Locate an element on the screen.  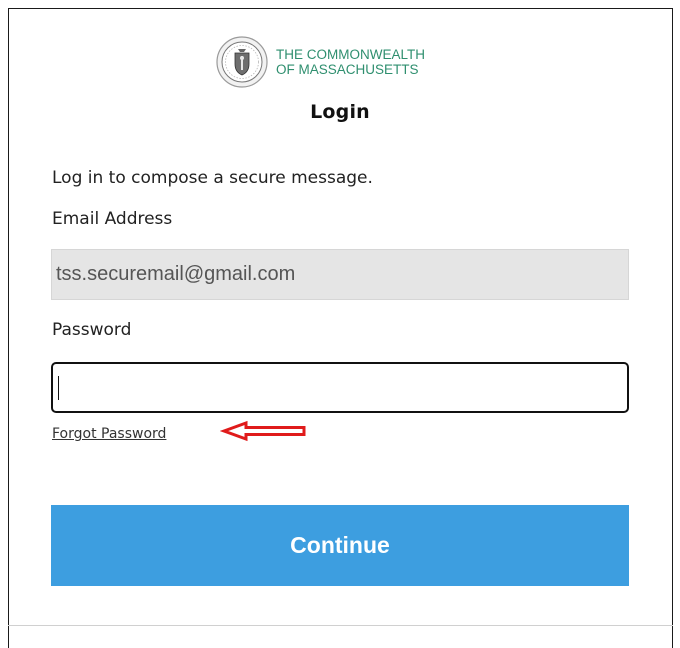
forgot-password-link: Forgot Password is located at coordinates (109, 434).